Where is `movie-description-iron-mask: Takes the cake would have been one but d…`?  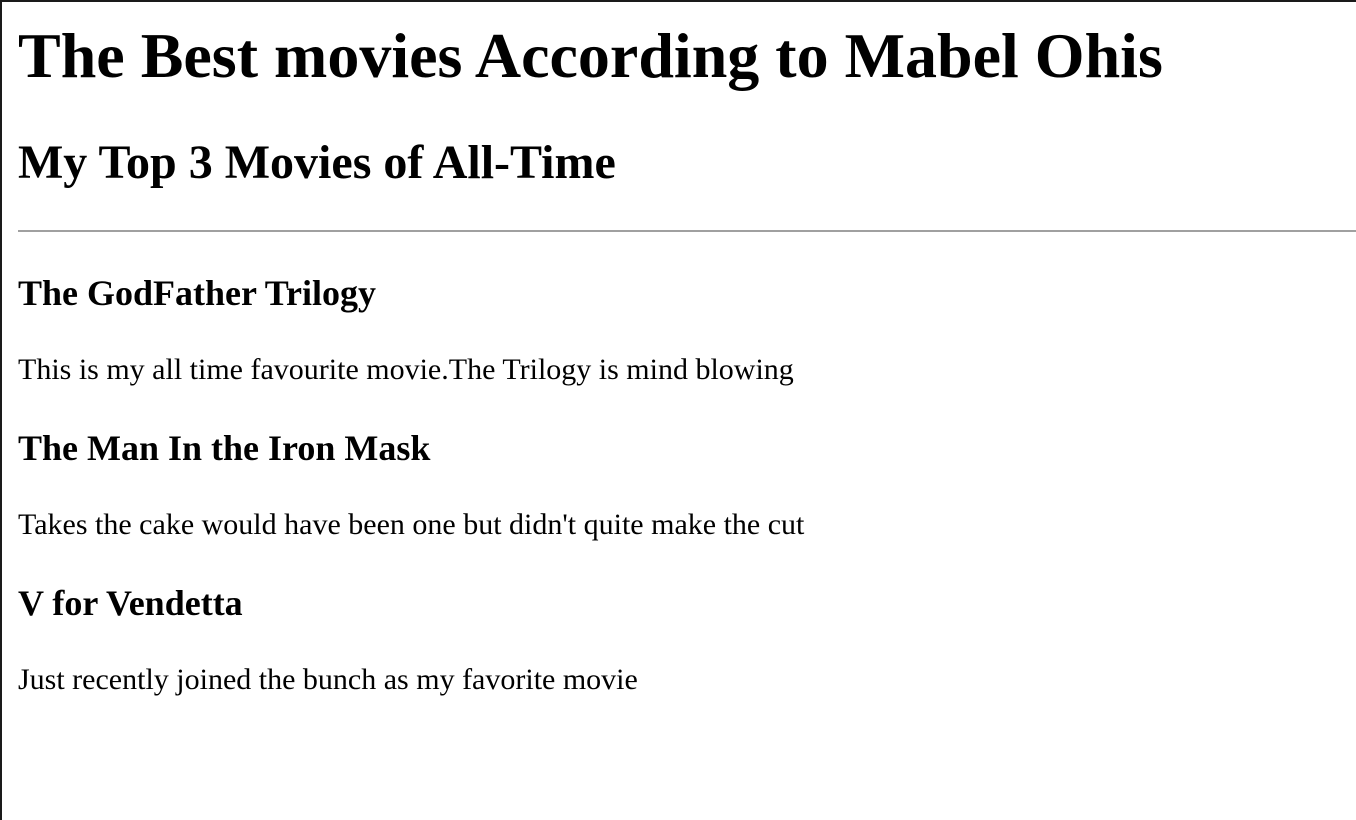
movie-description-iron-mask: Takes the cake would have been one but d… is located at coordinates (411, 524).